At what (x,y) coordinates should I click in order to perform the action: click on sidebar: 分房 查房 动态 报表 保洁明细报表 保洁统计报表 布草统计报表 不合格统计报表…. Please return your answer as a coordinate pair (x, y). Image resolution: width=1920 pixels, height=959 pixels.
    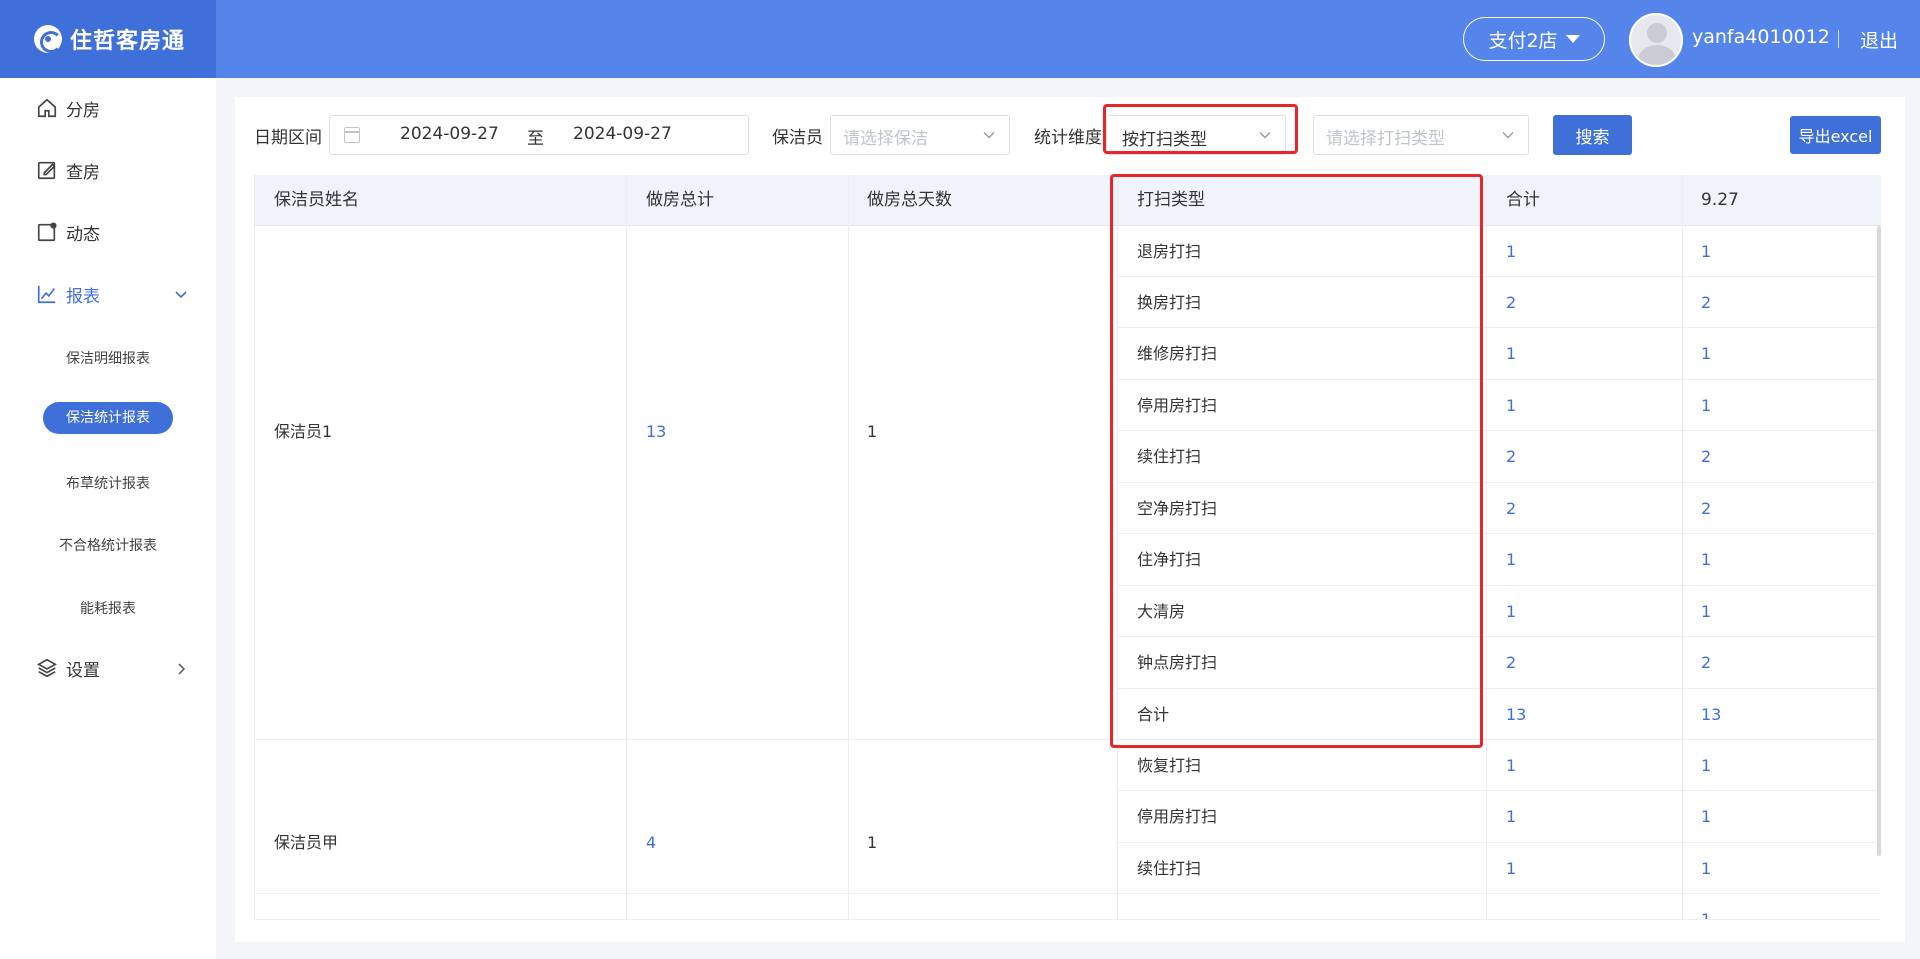
    Looking at the image, I should click on (108, 518).